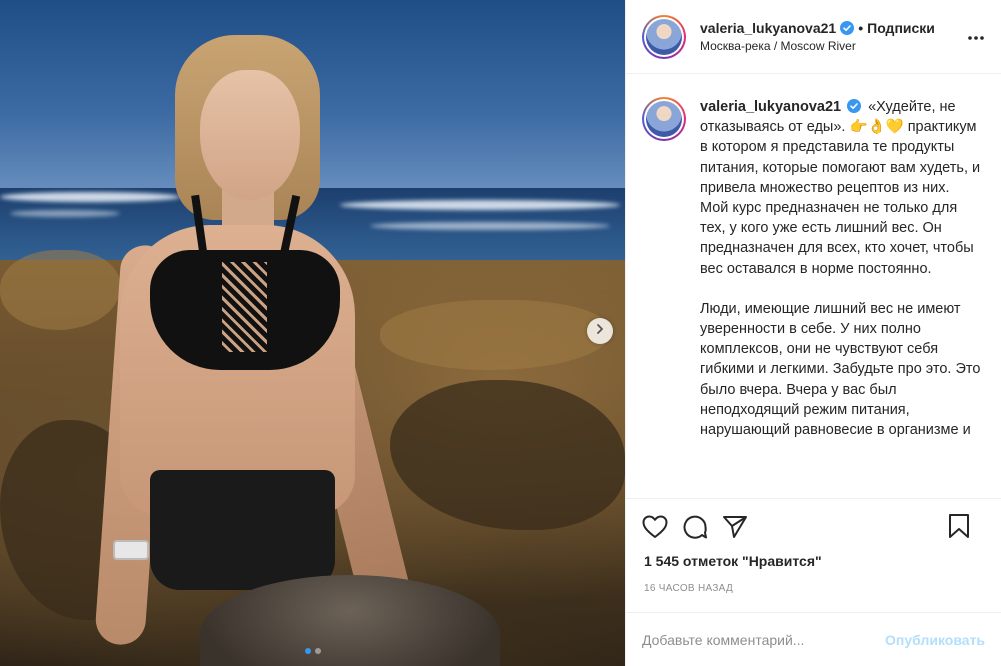  I want to click on post-location: Москва-река / Moscow River, so click(817, 46).